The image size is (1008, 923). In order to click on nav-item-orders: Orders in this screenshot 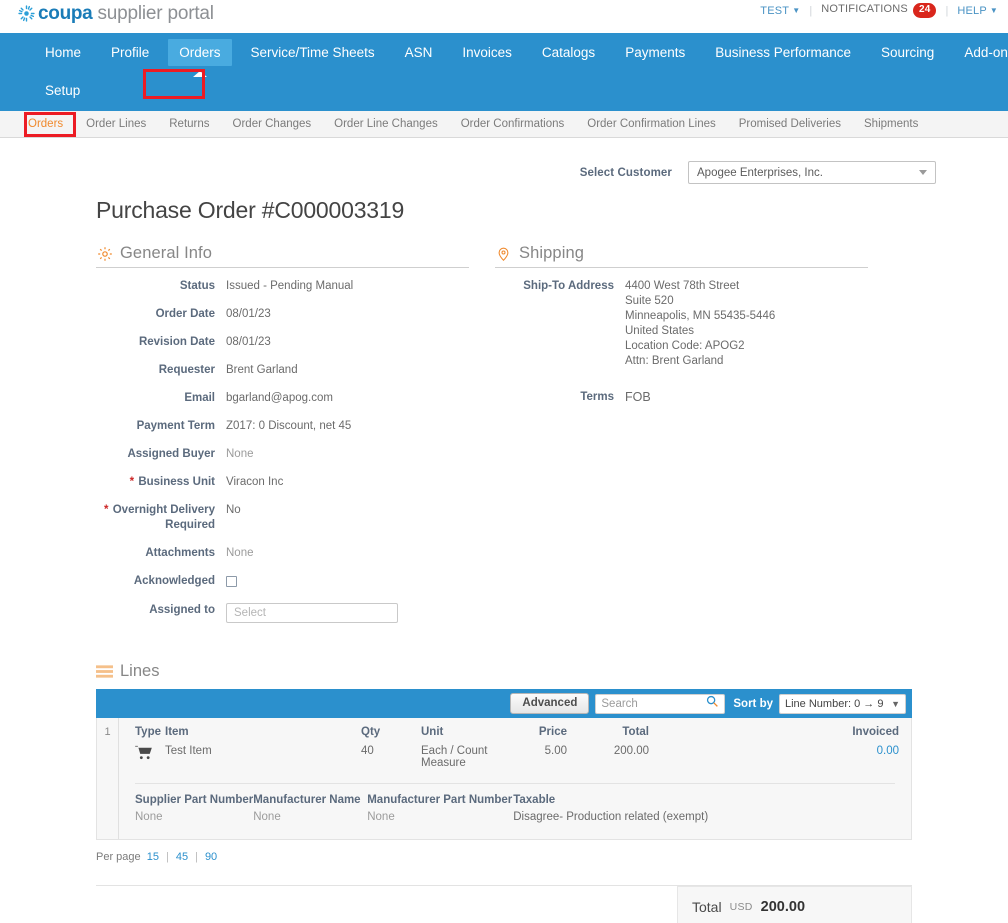, I will do `click(200, 58)`.